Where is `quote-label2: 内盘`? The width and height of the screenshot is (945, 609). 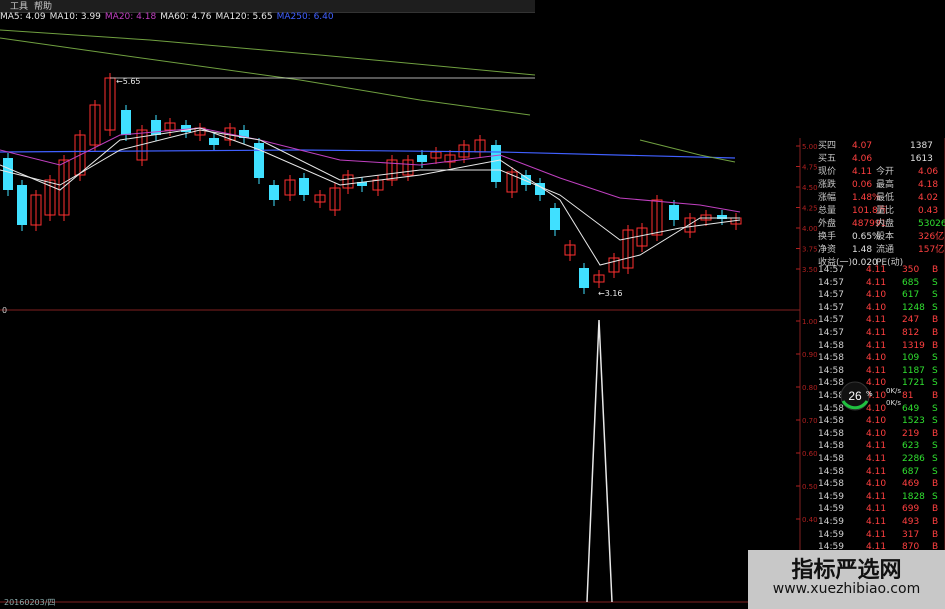 quote-label2: 内盘 is located at coordinates (885, 224).